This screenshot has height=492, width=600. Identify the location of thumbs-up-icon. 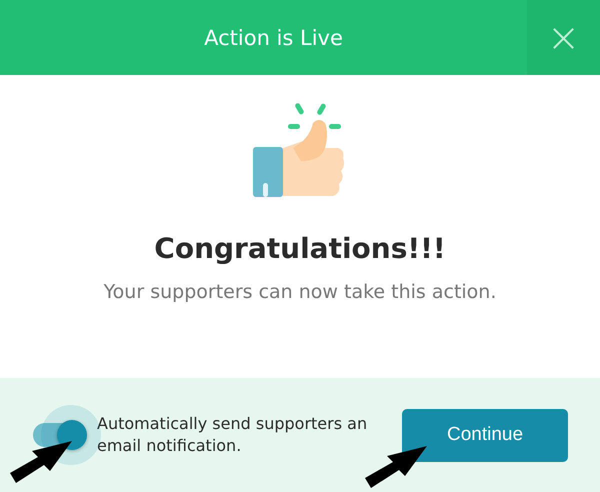
(300, 151).